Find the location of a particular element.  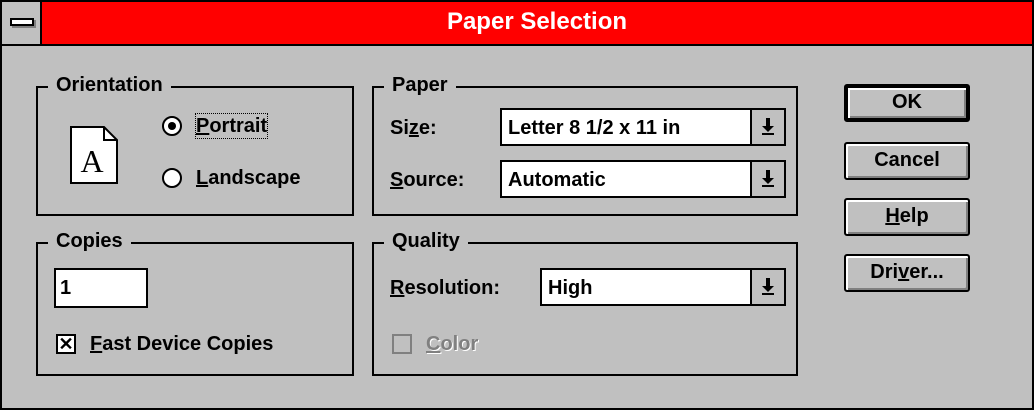

resolution-dropdown-button is located at coordinates (767, 287).